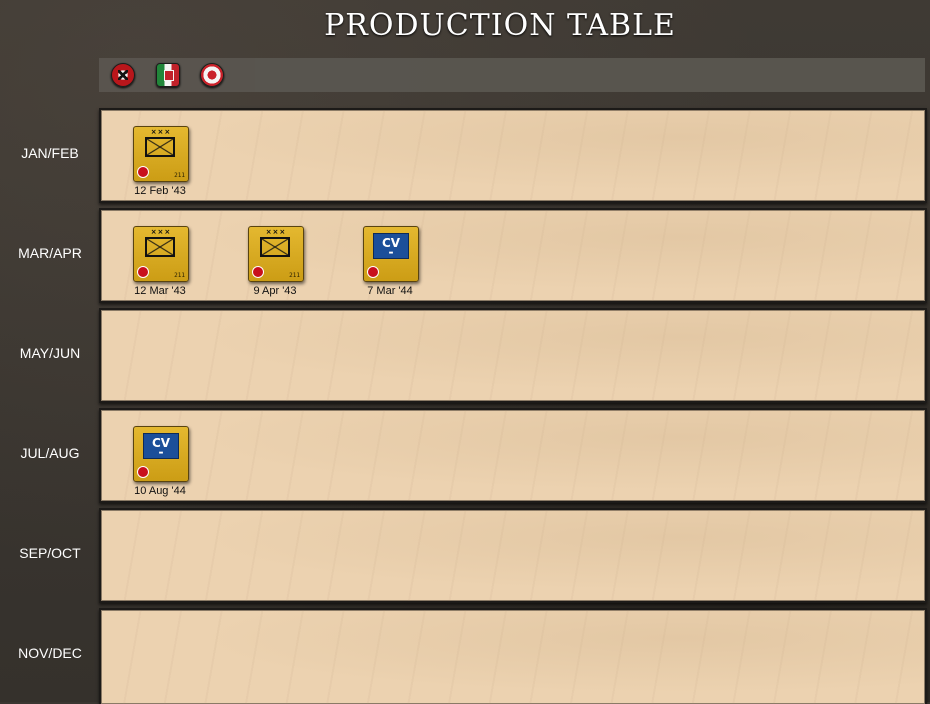  I want to click on japan-flag-icon, so click(212, 75).